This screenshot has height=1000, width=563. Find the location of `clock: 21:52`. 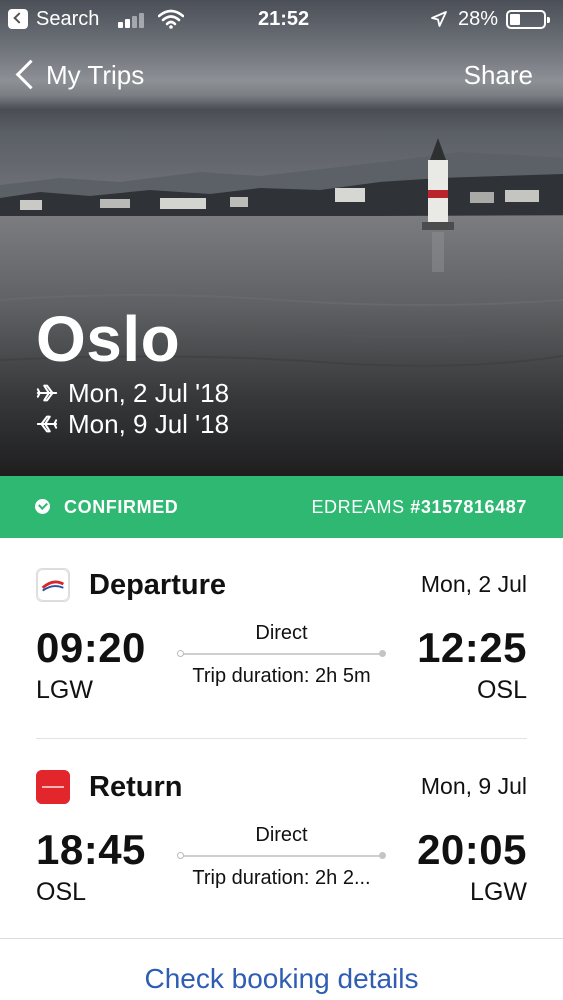

clock: 21:52 is located at coordinates (284, 19).